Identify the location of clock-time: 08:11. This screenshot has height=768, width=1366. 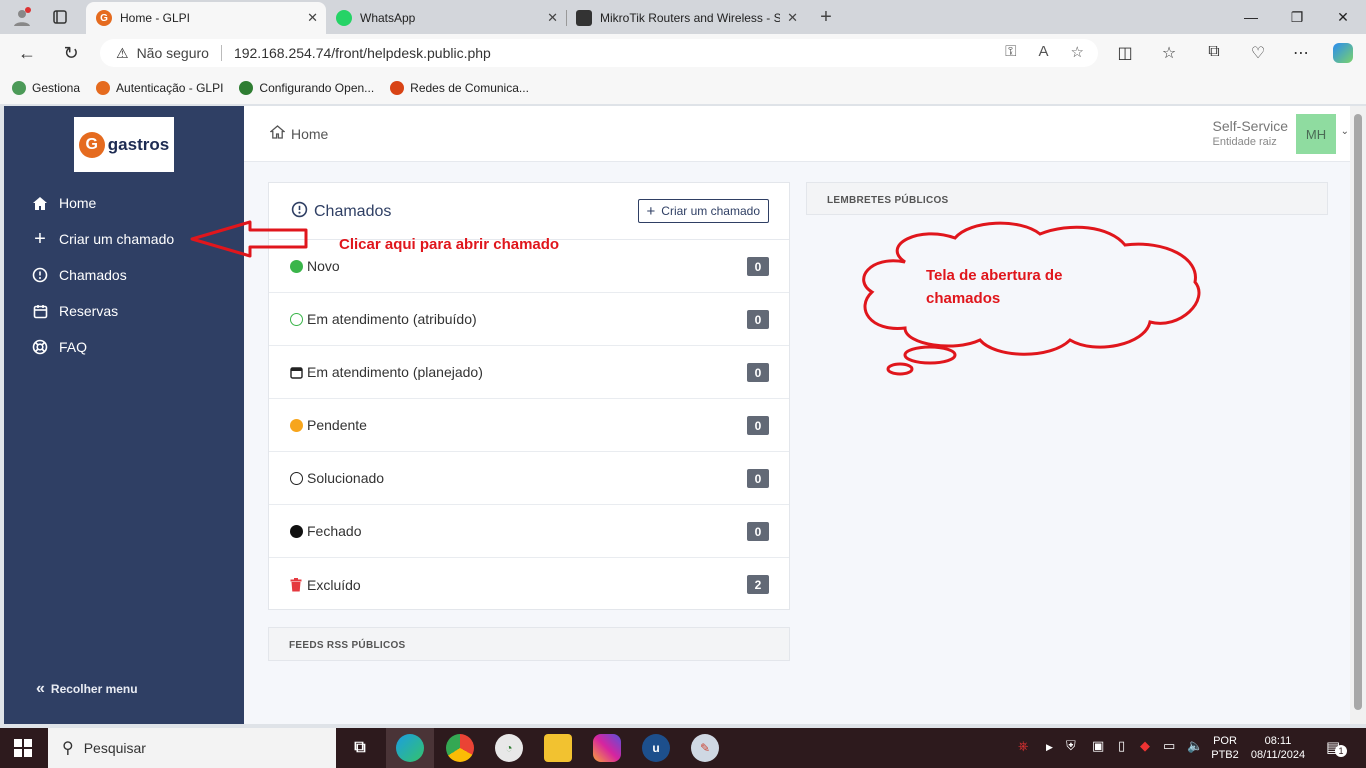
(1278, 741).